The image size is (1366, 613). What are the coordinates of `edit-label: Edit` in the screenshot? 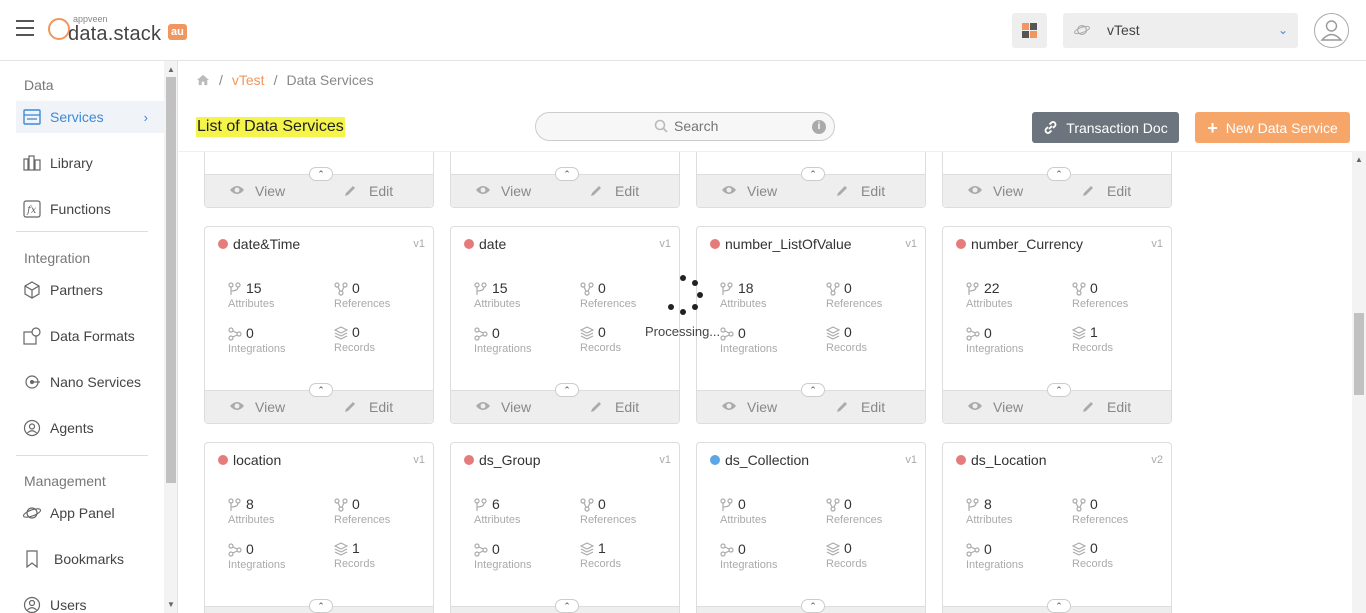 It's located at (1119, 191).